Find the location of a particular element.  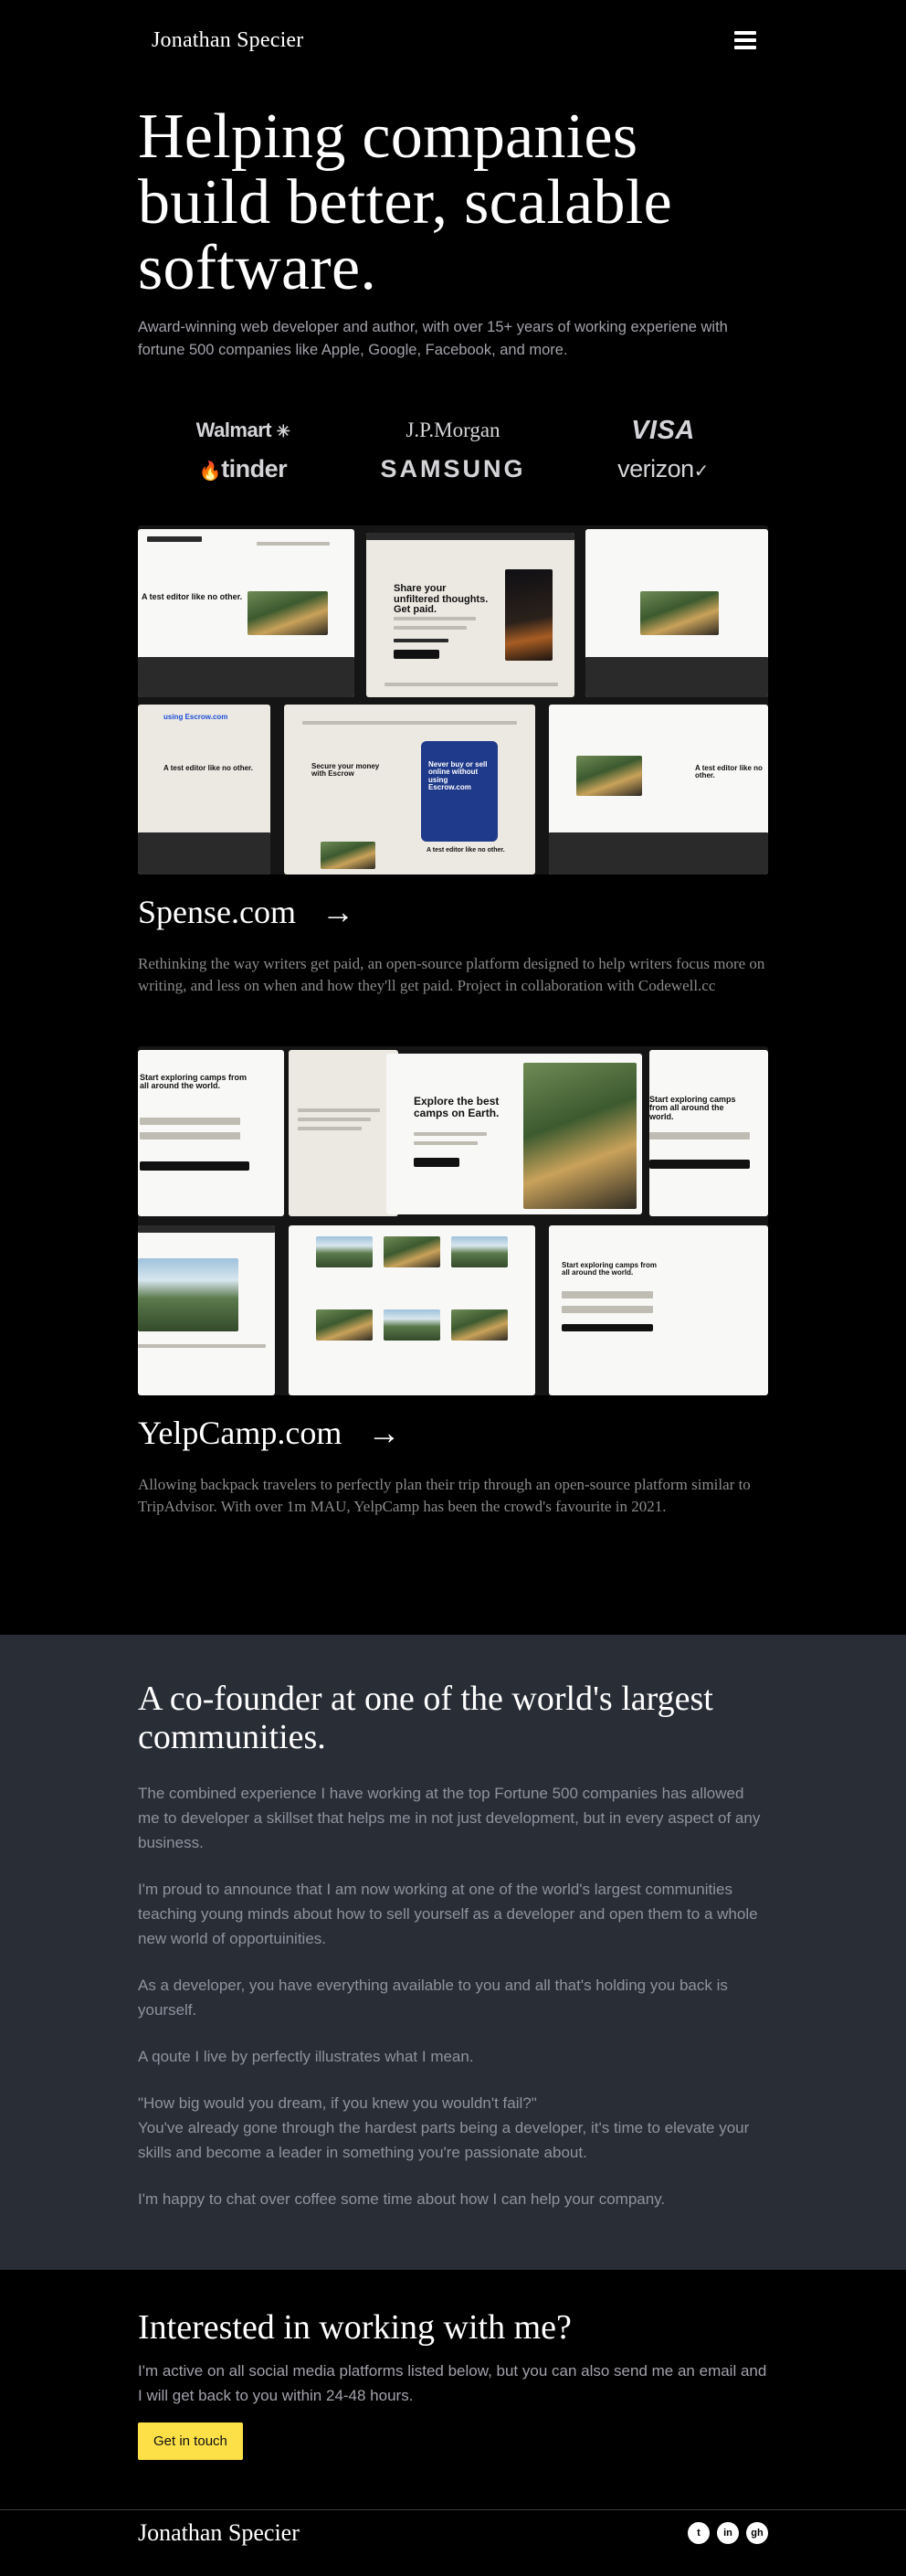

contact-title: Interested in working with me? is located at coordinates (355, 2327).